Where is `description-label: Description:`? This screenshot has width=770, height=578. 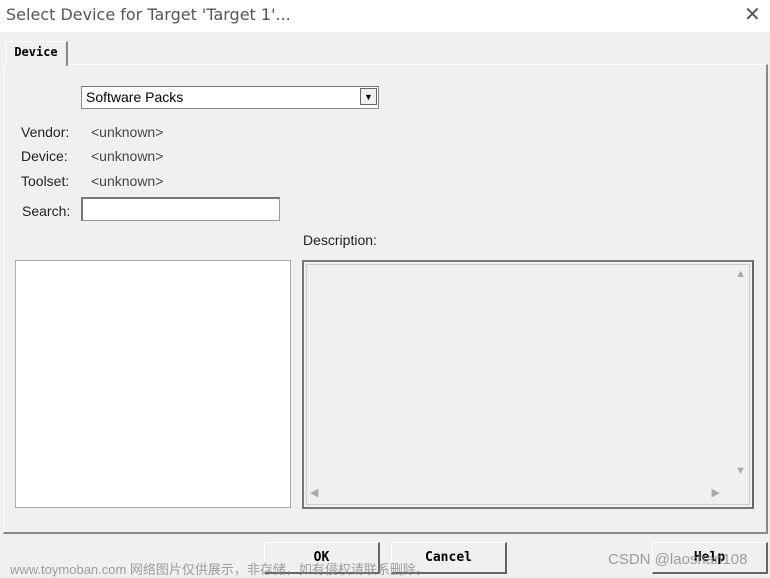
description-label: Description: is located at coordinates (340, 240).